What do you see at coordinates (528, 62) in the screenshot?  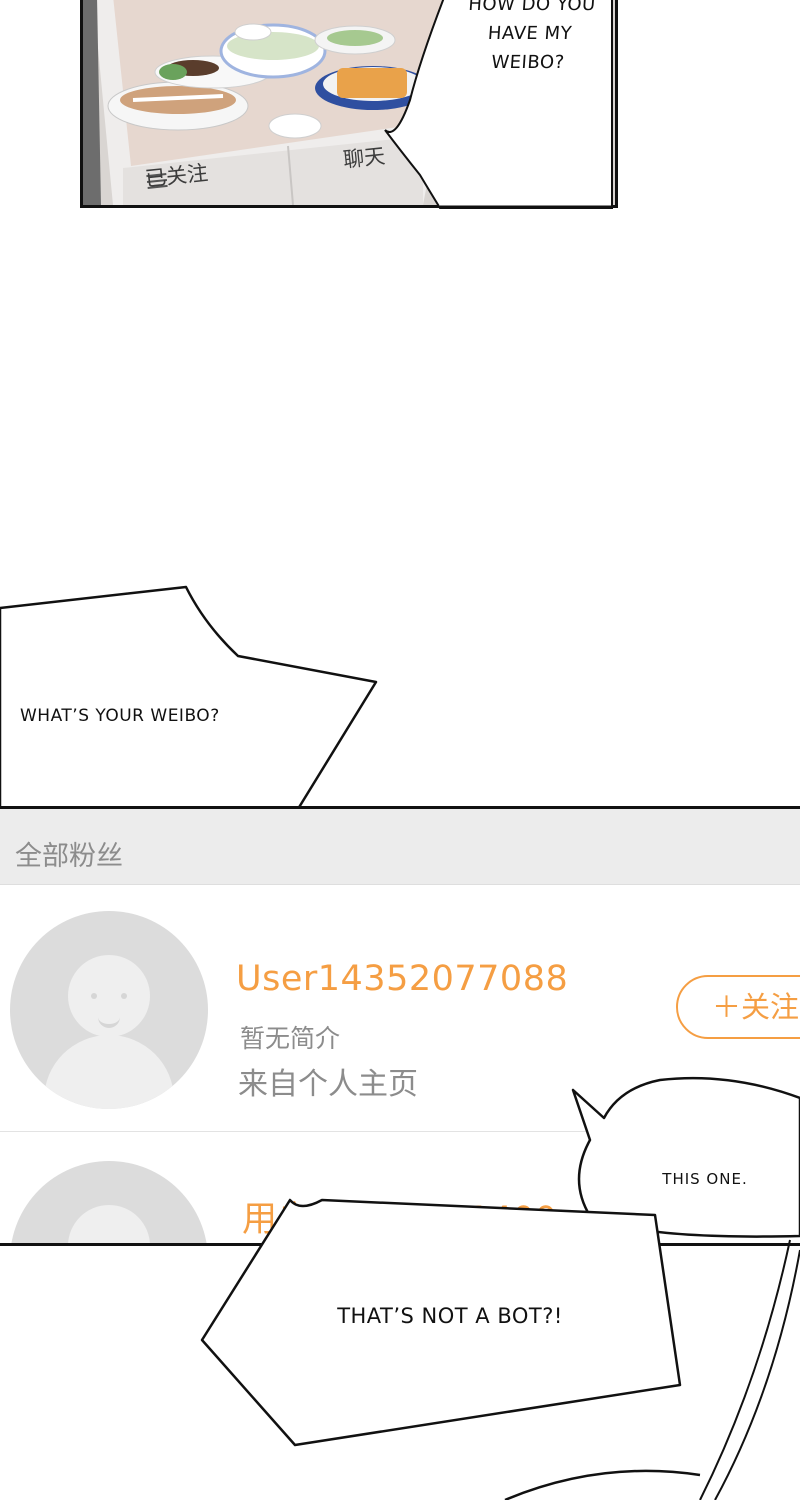 I see `bubble-line-3: WEIBO?` at bounding box center [528, 62].